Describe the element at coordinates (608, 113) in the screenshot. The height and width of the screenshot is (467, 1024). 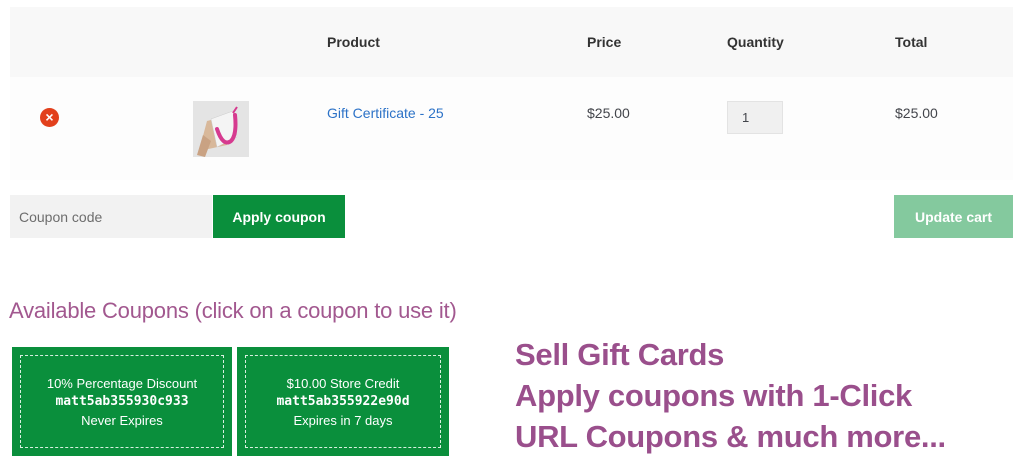
I see `item-price: $25.00` at that location.